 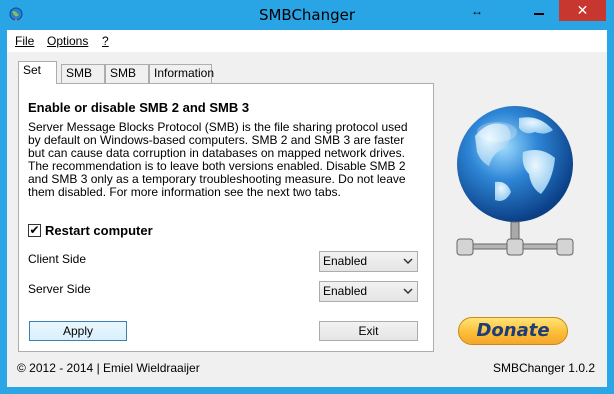 I want to click on donate-button: Donate, so click(x=513, y=331).